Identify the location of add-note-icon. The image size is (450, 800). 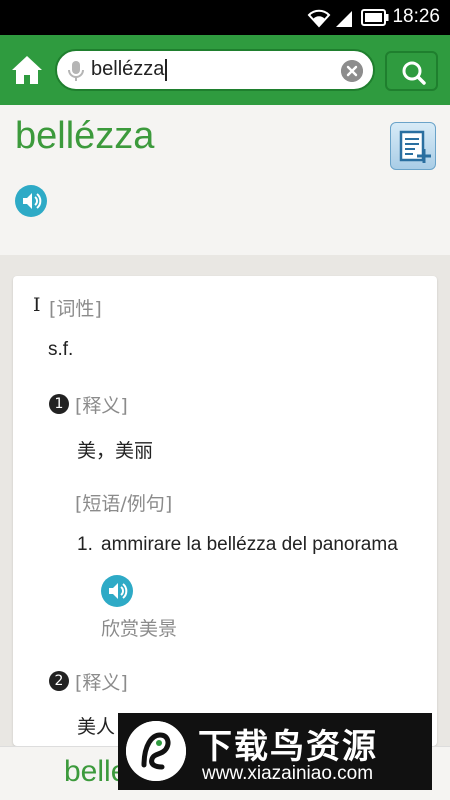
(415, 146).